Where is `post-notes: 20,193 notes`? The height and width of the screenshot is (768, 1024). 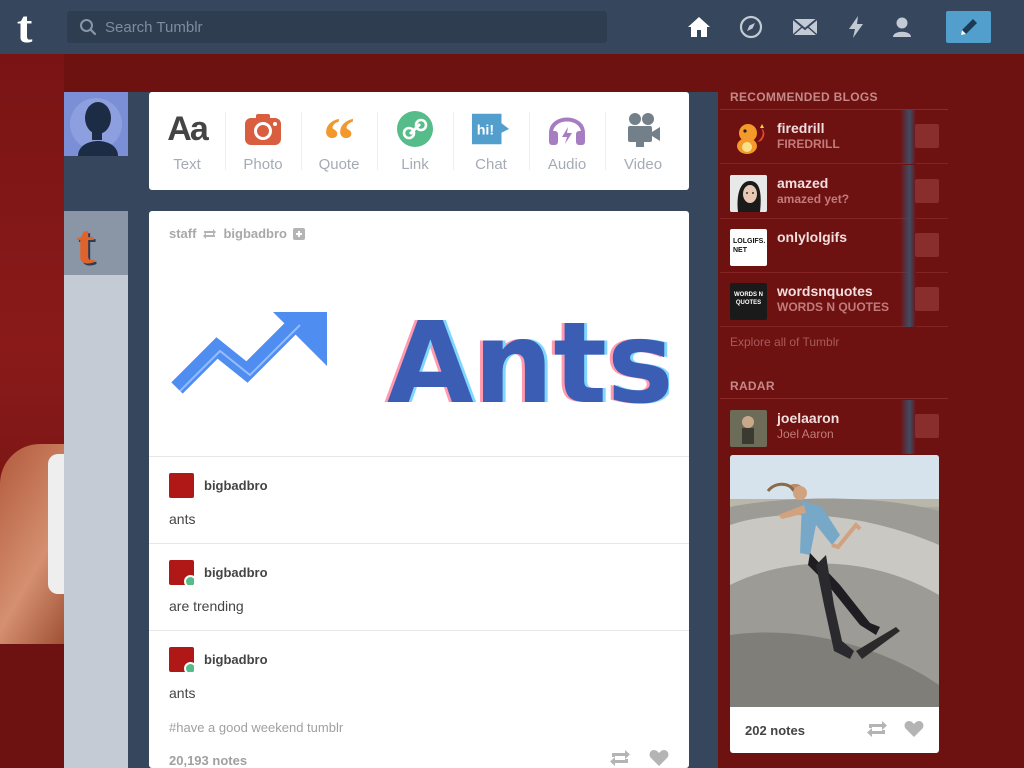 post-notes: 20,193 notes is located at coordinates (208, 760).